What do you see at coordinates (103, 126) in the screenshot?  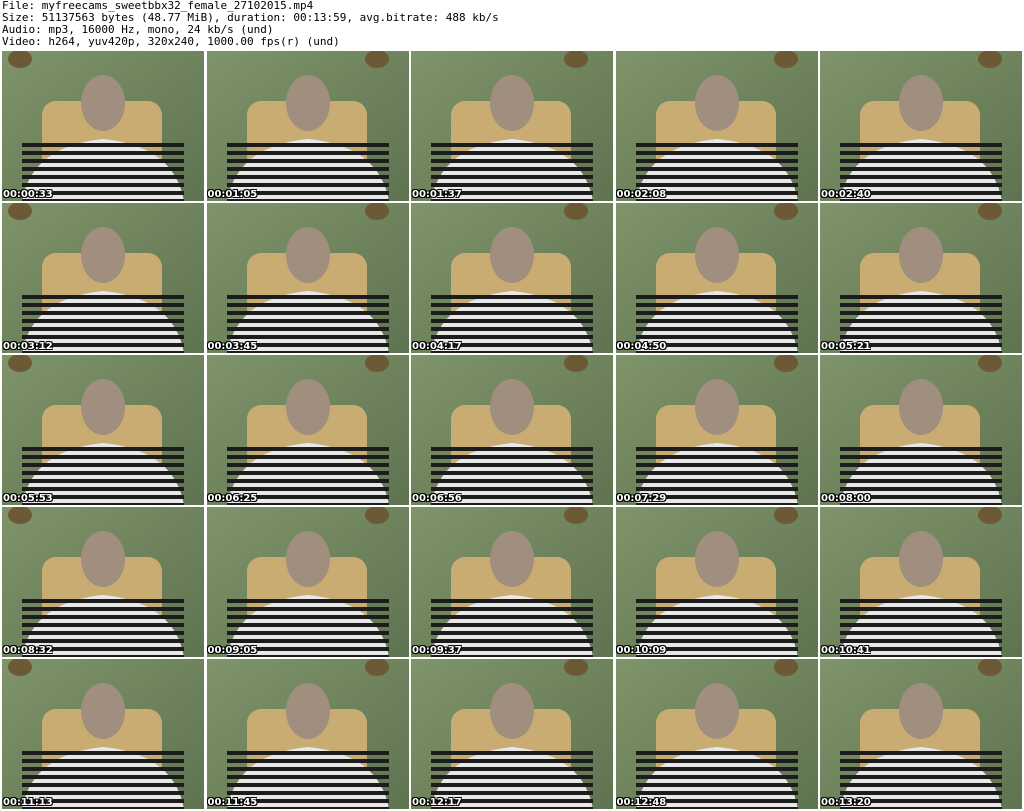 I see `video-frame-thumbnail: 00:00:33` at bounding box center [103, 126].